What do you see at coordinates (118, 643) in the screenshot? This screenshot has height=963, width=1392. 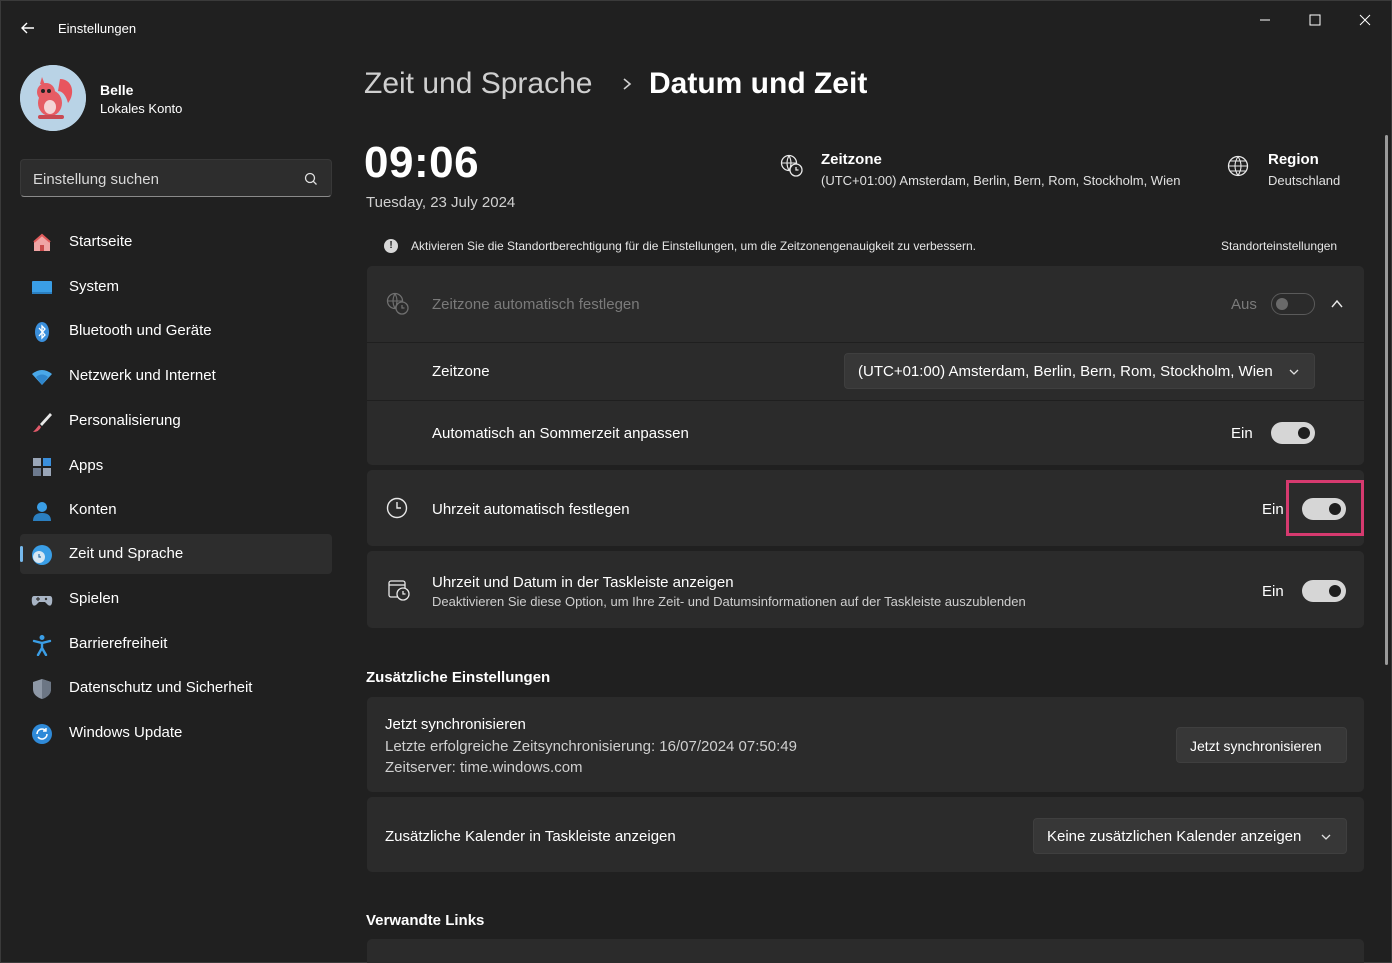 I see `sidebar-item-label: Barrierefreiheit` at bounding box center [118, 643].